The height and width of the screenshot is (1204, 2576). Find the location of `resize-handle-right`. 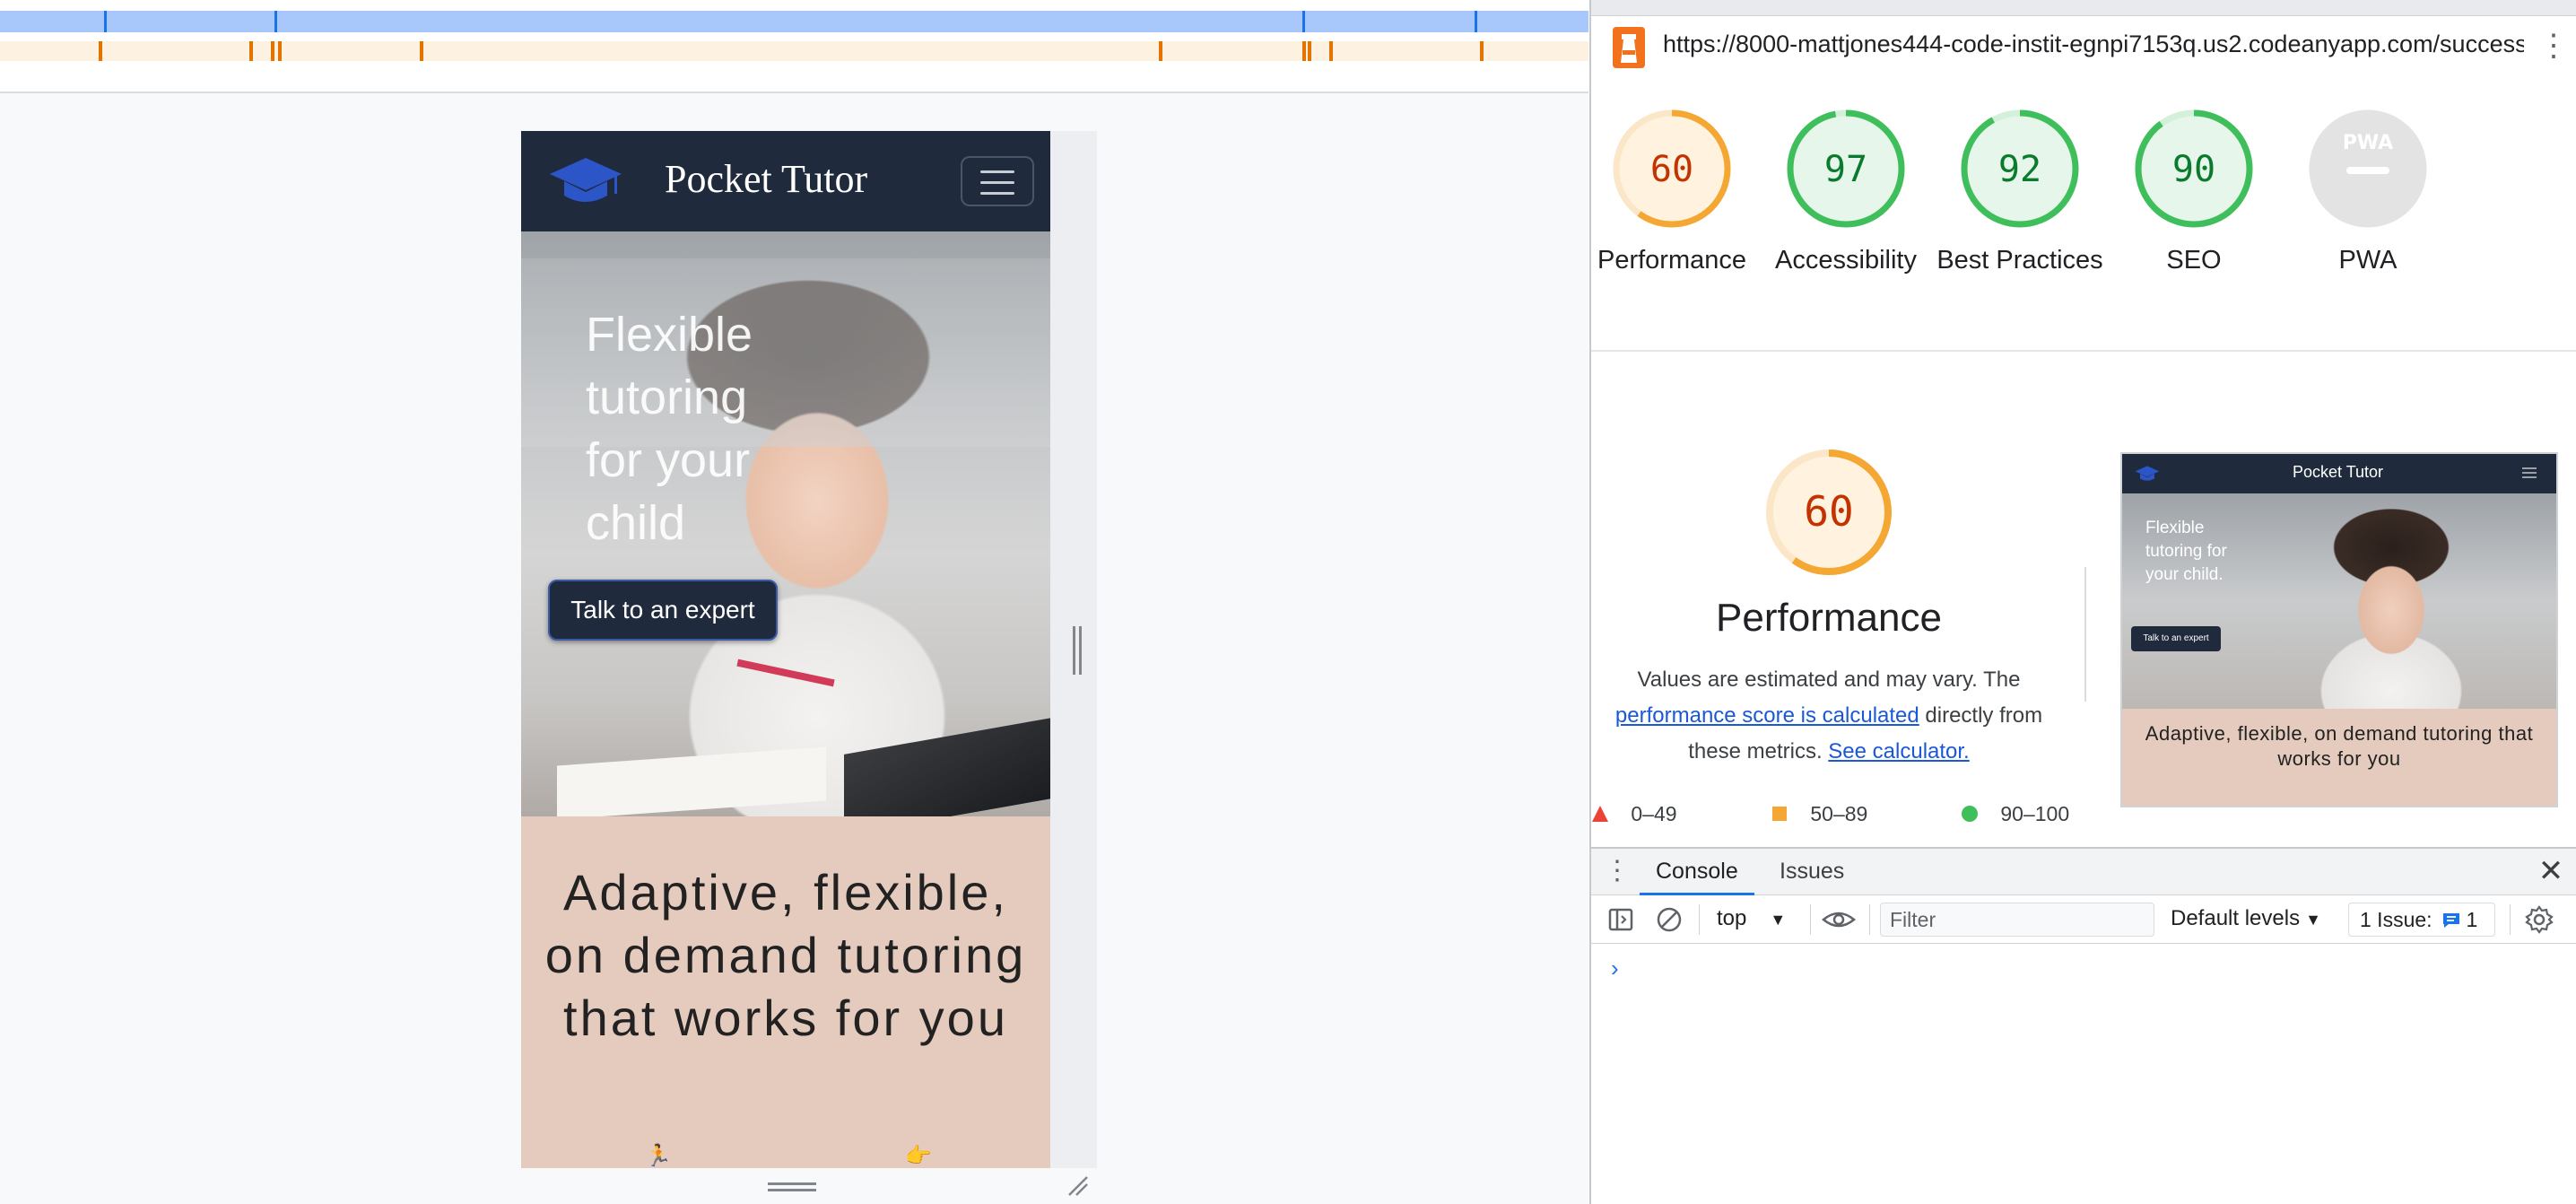

resize-handle-right is located at coordinates (1077, 650).